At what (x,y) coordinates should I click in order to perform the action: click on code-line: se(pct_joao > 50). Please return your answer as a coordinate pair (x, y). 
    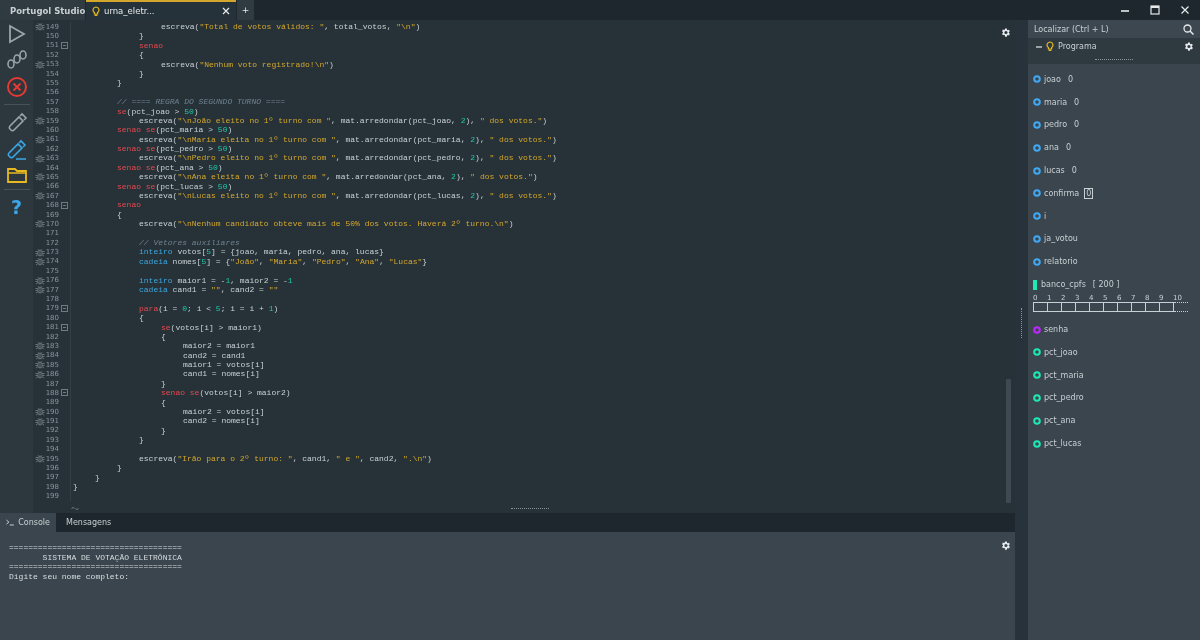
    Looking at the image, I should click on (157, 111).